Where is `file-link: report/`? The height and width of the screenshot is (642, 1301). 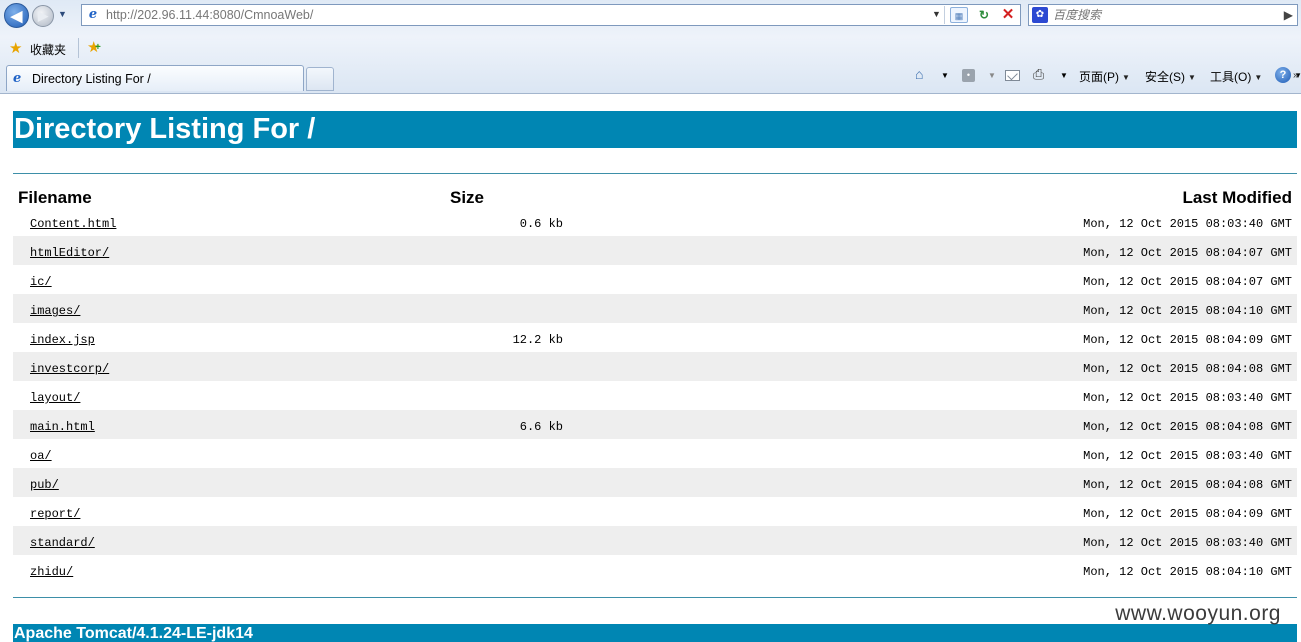 file-link: report/ is located at coordinates (55, 514).